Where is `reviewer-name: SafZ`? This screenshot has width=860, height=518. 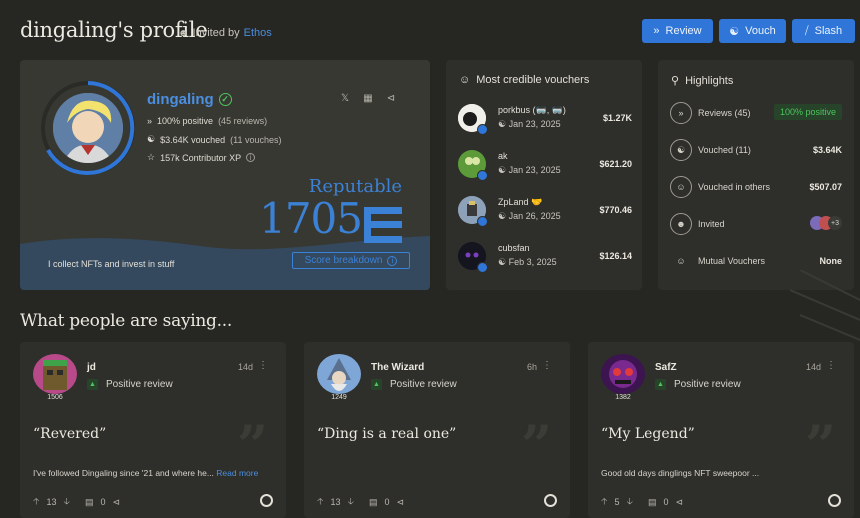 reviewer-name: SafZ is located at coordinates (666, 367).